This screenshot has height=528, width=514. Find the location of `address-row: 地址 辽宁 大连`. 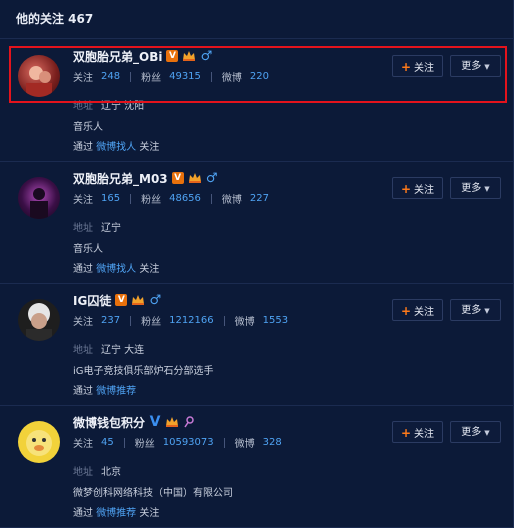

address-row: 地址 辽宁 大连 is located at coordinates (108, 348).